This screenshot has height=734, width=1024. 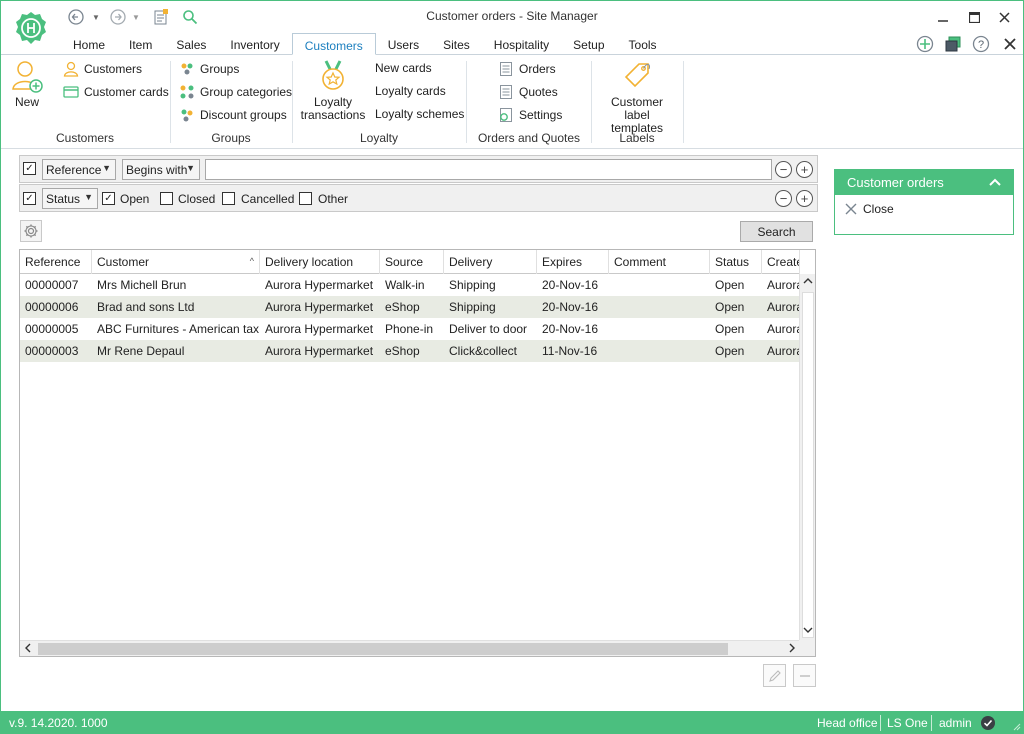 I want to click on scroll-up-icon, so click(x=807, y=282).